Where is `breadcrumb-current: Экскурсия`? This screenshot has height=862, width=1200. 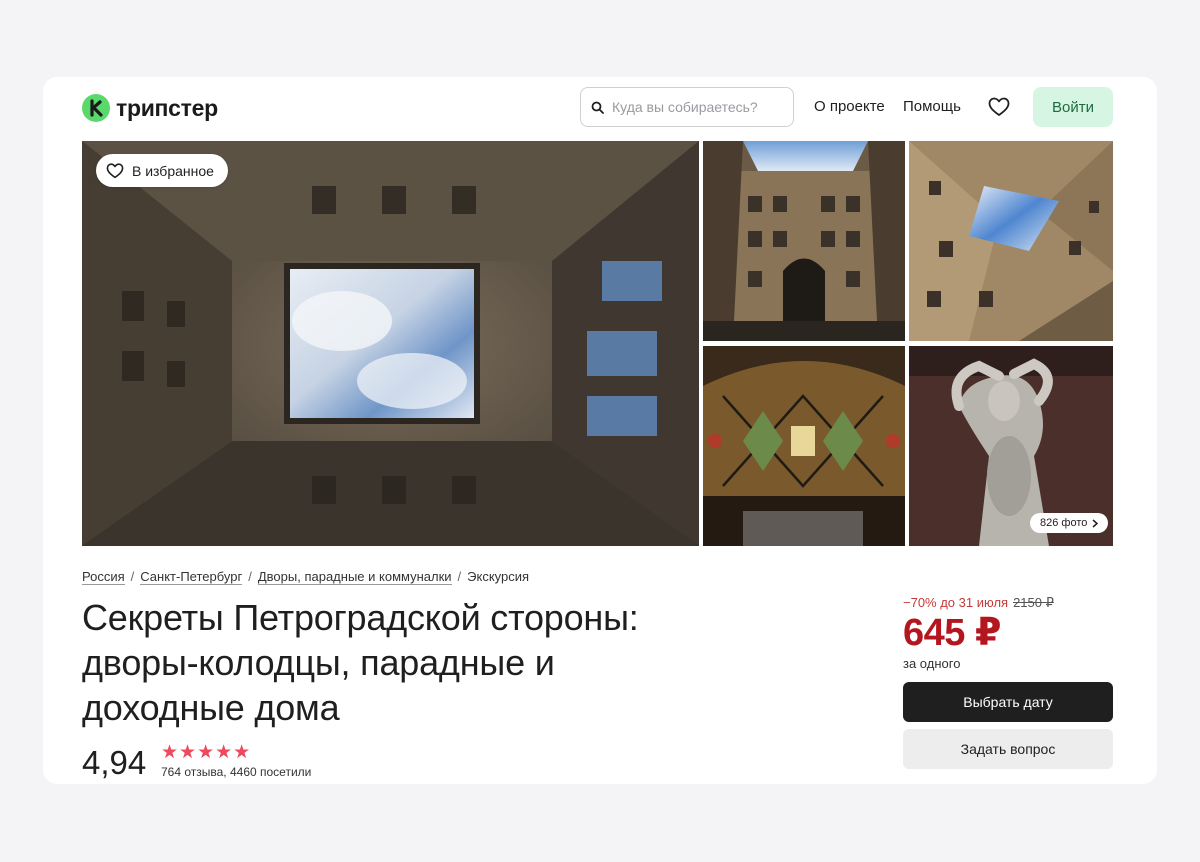 breadcrumb-current: Экскурсия is located at coordinates (498, 576).